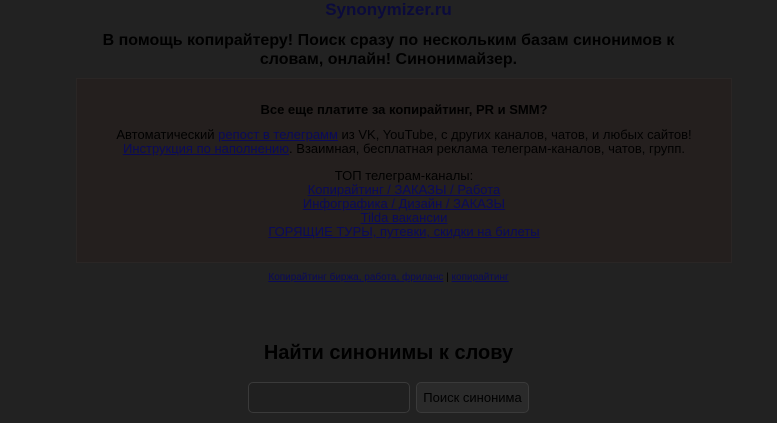 This screenshot has width=777, height=423. What do you see at coordinates (167, 134) in the screenshot?
I see `promo-line-1-prefix: Автоматический` at bounding box center [167, 134].